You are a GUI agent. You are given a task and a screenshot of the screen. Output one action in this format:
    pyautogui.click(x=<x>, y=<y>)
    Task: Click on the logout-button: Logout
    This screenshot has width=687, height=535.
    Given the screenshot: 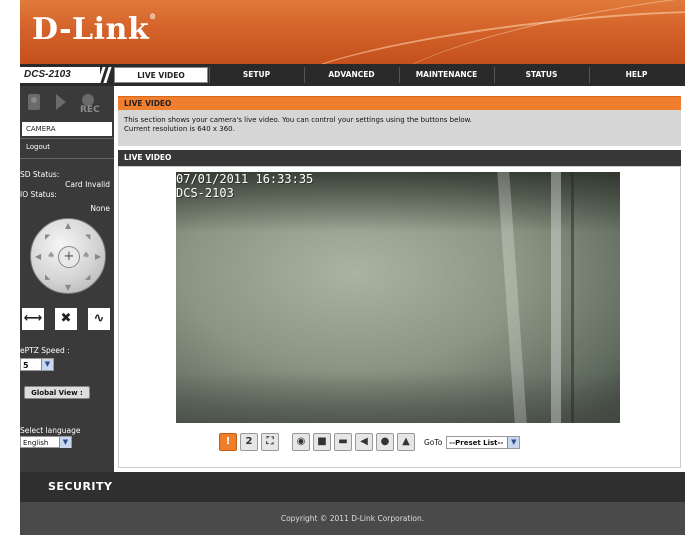 What is the action you would take?
    pyautogui.click(x=67, y=147)
    